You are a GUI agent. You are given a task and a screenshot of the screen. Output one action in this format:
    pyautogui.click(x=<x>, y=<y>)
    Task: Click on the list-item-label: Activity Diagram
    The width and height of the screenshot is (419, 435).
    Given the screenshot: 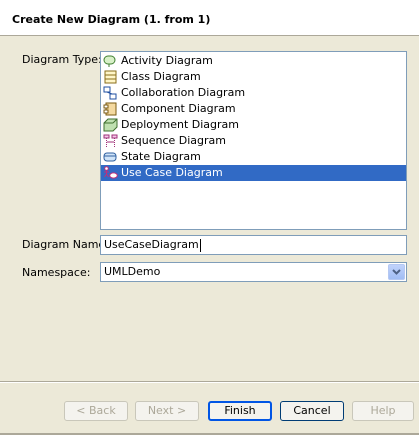 What is the action you would take?
    pyautogui.click(x=167, y=60)
    